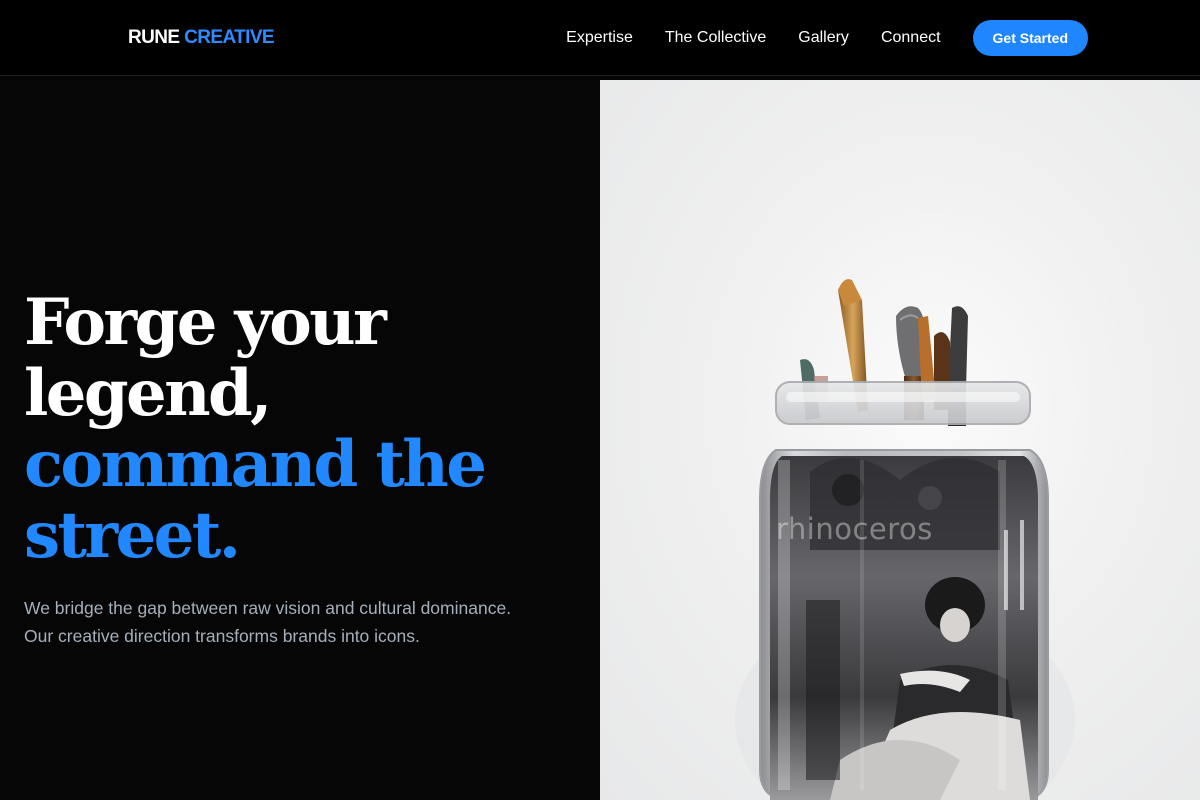  What do you see at coordinates (715, 38) in the screenshot?
I see `nav-link-the-collective: The Collective` at bounding box center [715, 38].